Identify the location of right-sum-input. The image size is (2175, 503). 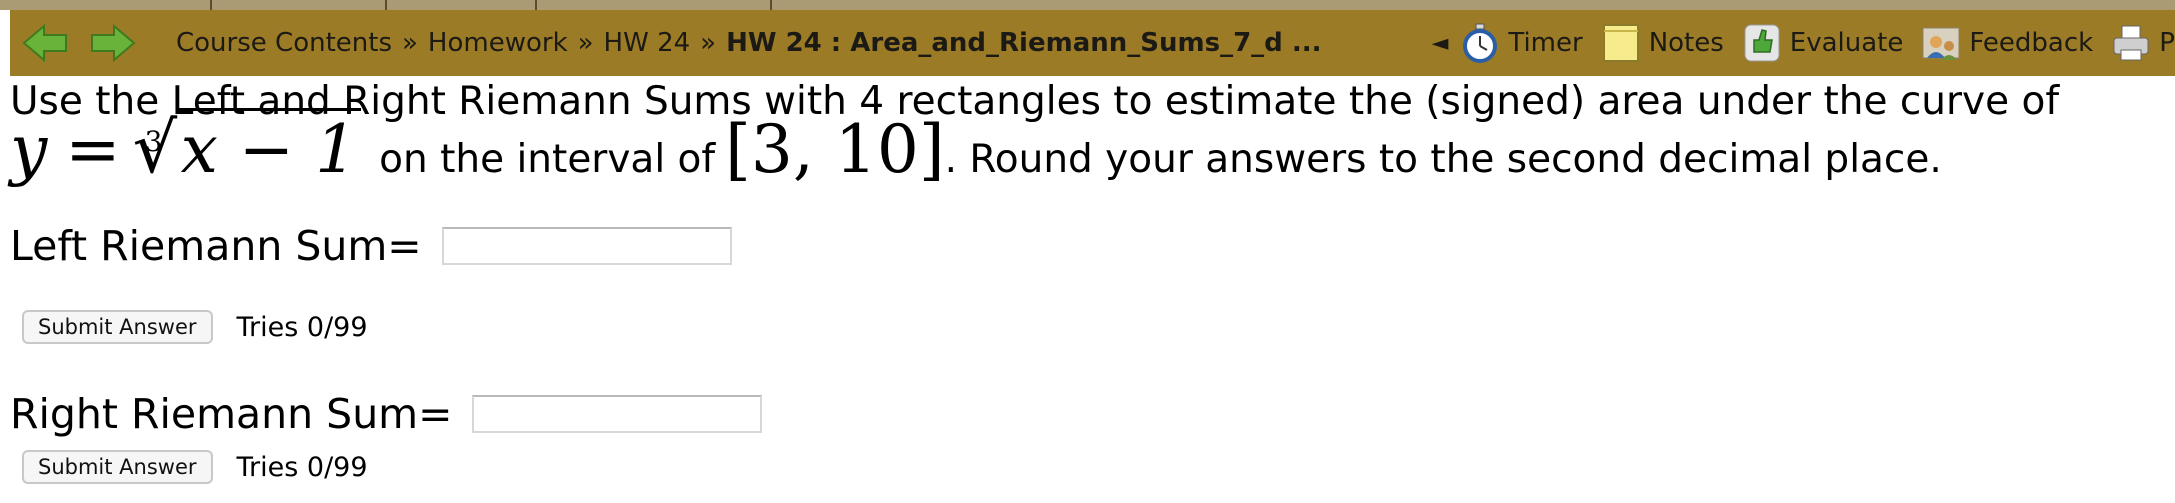
(617, 414).